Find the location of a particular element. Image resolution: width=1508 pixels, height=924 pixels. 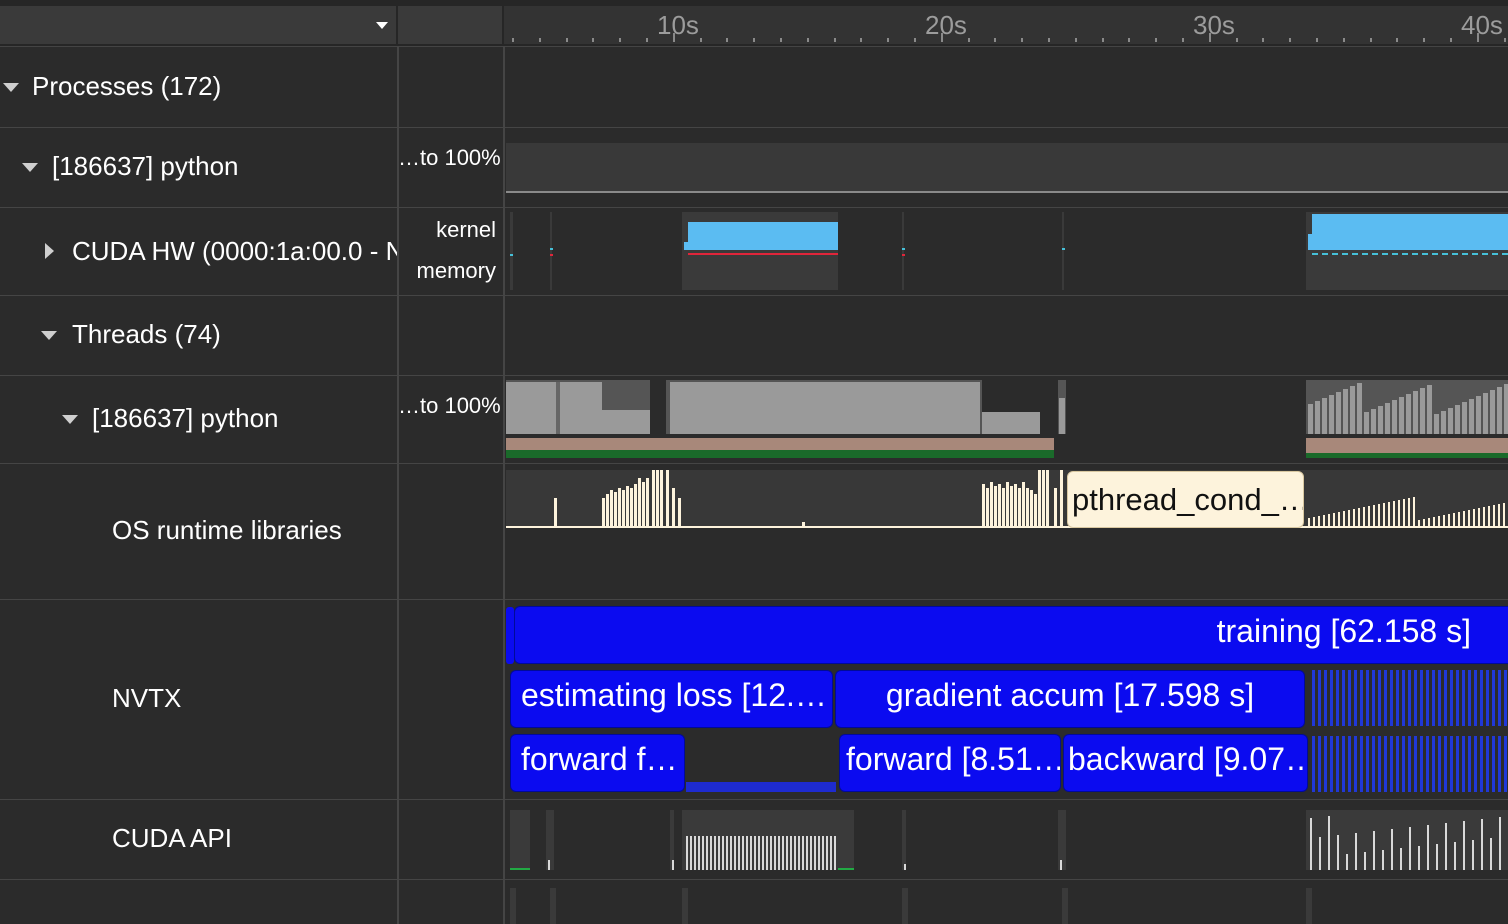

nvtx-range-gradient-accum: gradient accum [17.598 s] is located at coordinates (1070, 699).